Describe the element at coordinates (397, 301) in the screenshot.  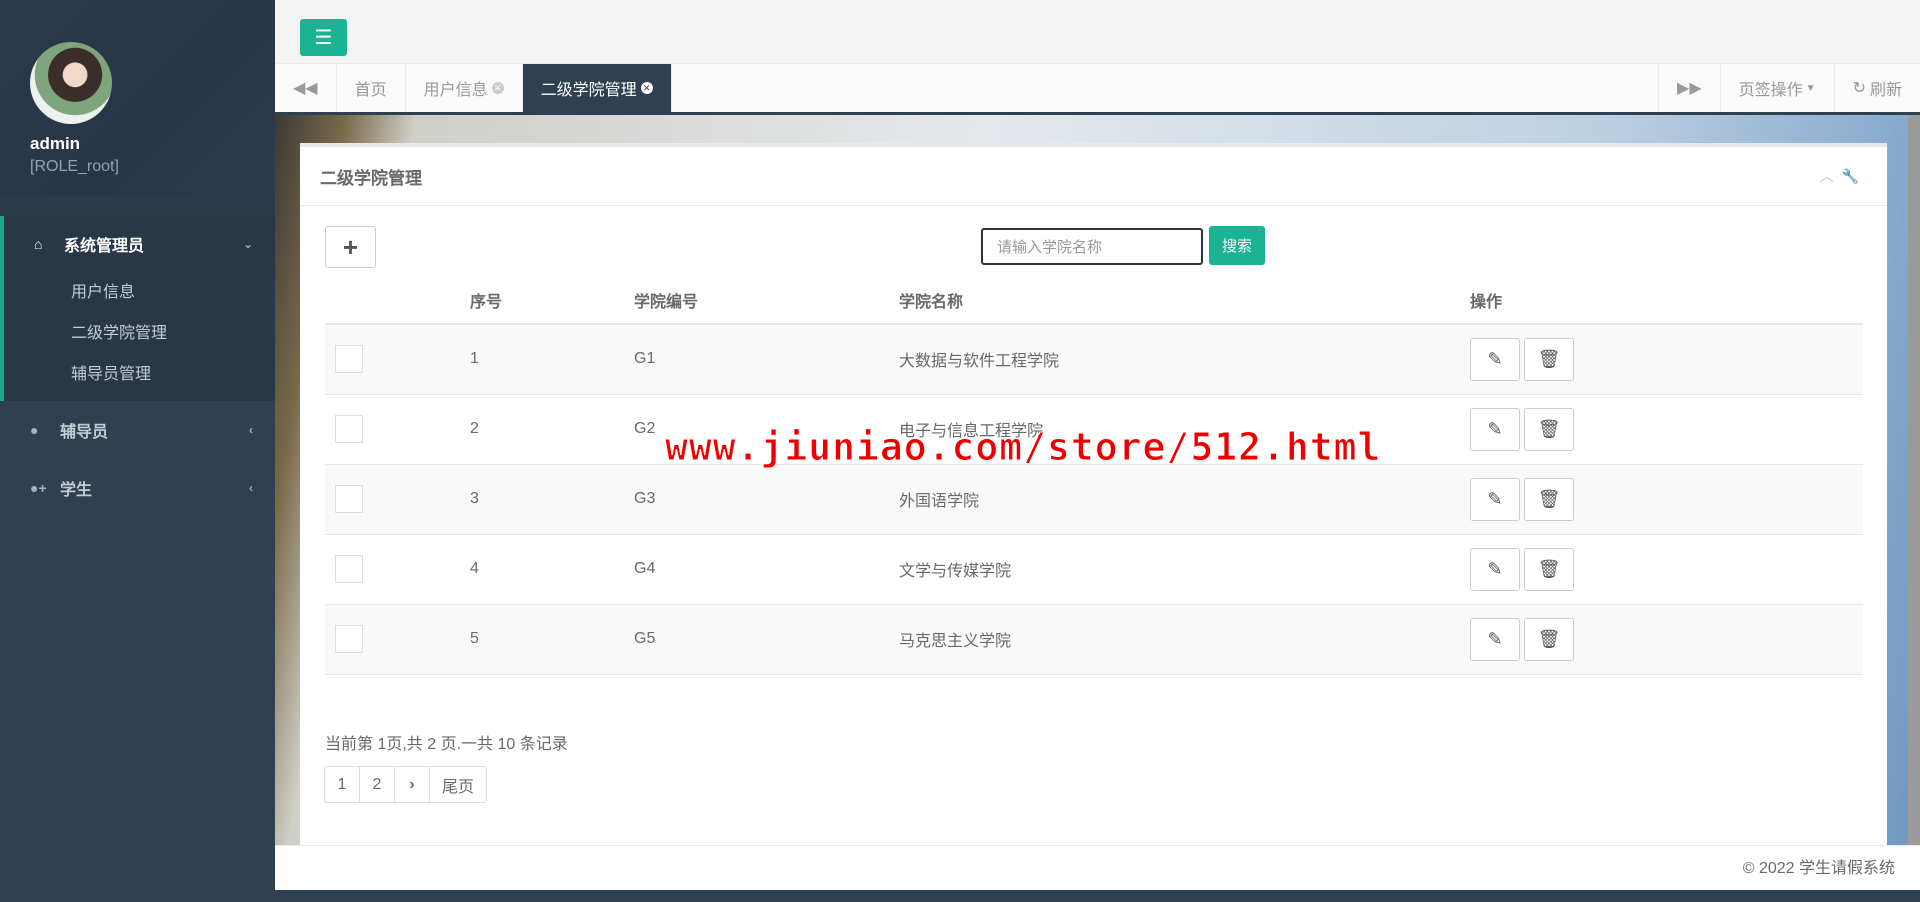
I see `col-select` at that location.